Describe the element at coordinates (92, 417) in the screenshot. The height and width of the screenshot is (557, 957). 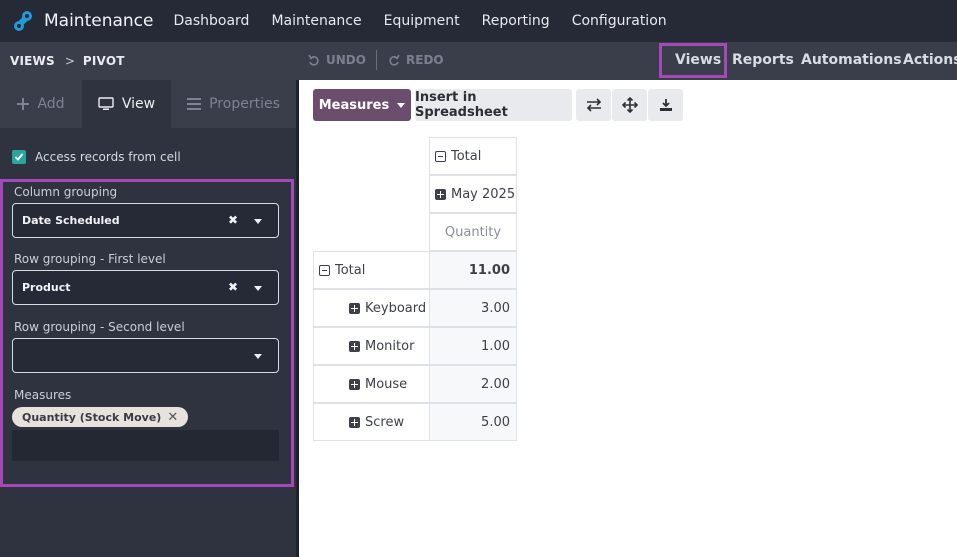
I see `measure-tag-label: Quantity (Stock Move)` at that location.